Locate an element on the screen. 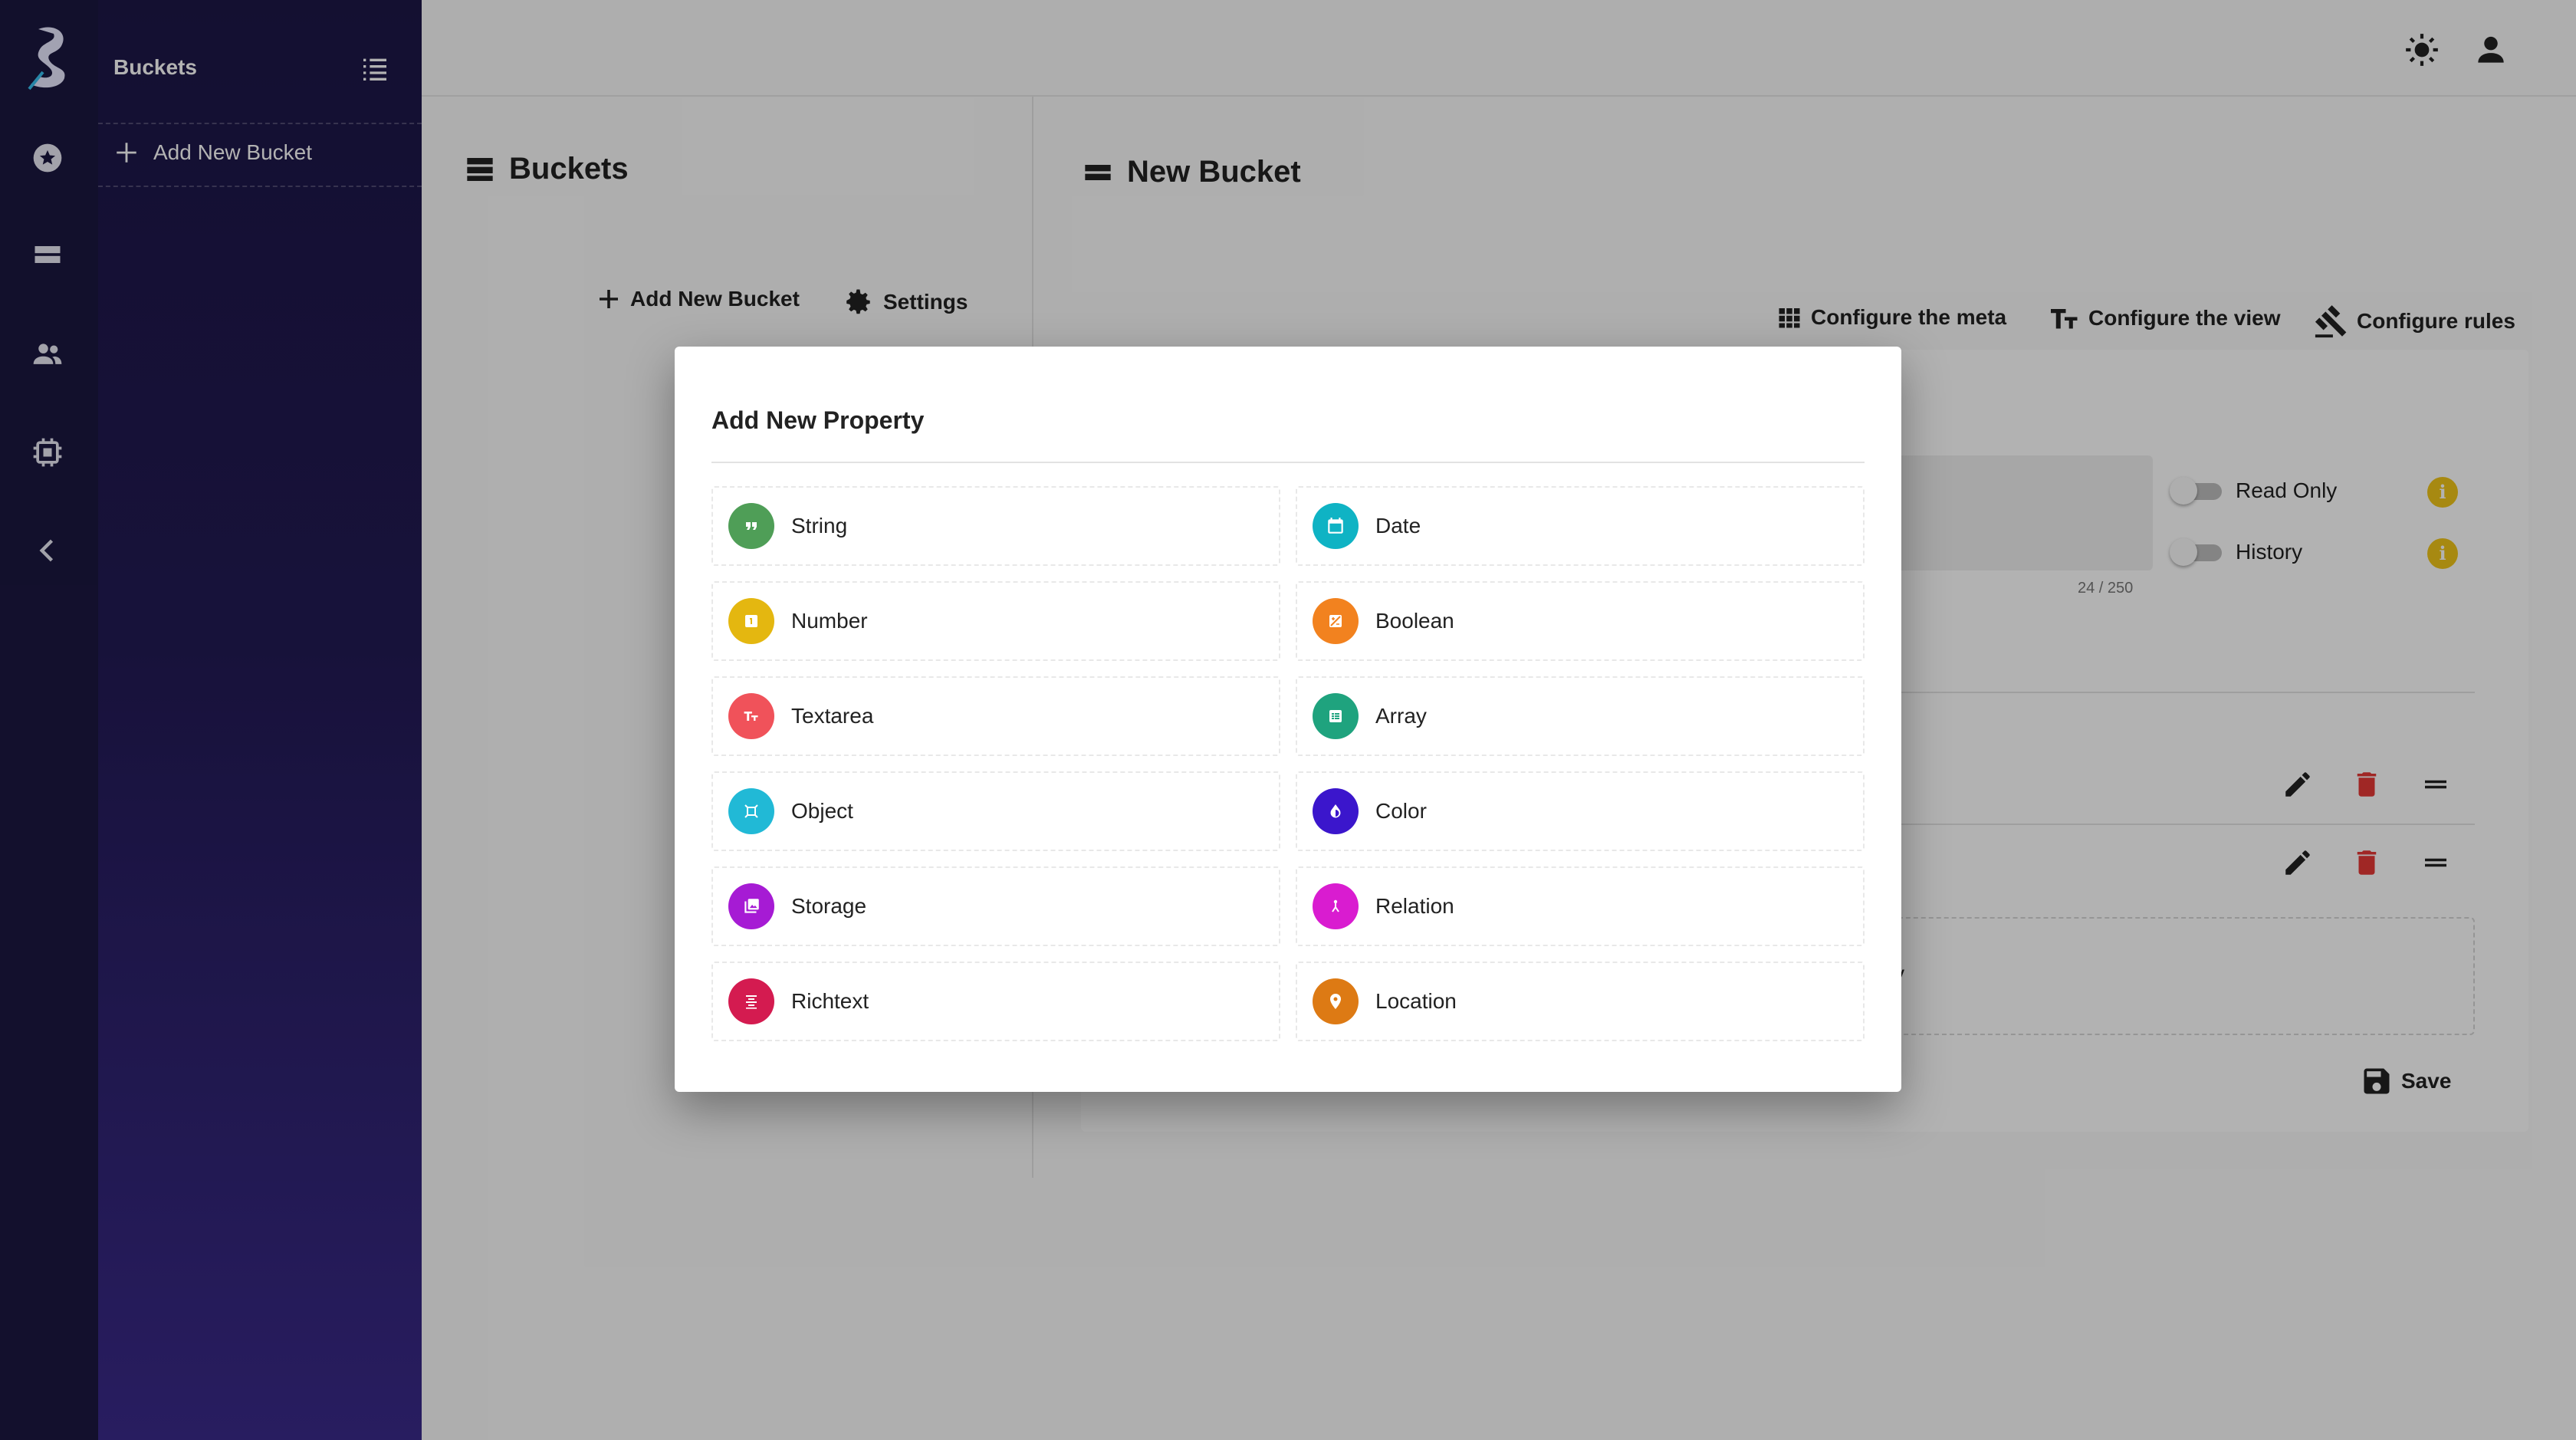 The image size is (2576, 1440). relation-icon is located at coordinates (1336, 906).